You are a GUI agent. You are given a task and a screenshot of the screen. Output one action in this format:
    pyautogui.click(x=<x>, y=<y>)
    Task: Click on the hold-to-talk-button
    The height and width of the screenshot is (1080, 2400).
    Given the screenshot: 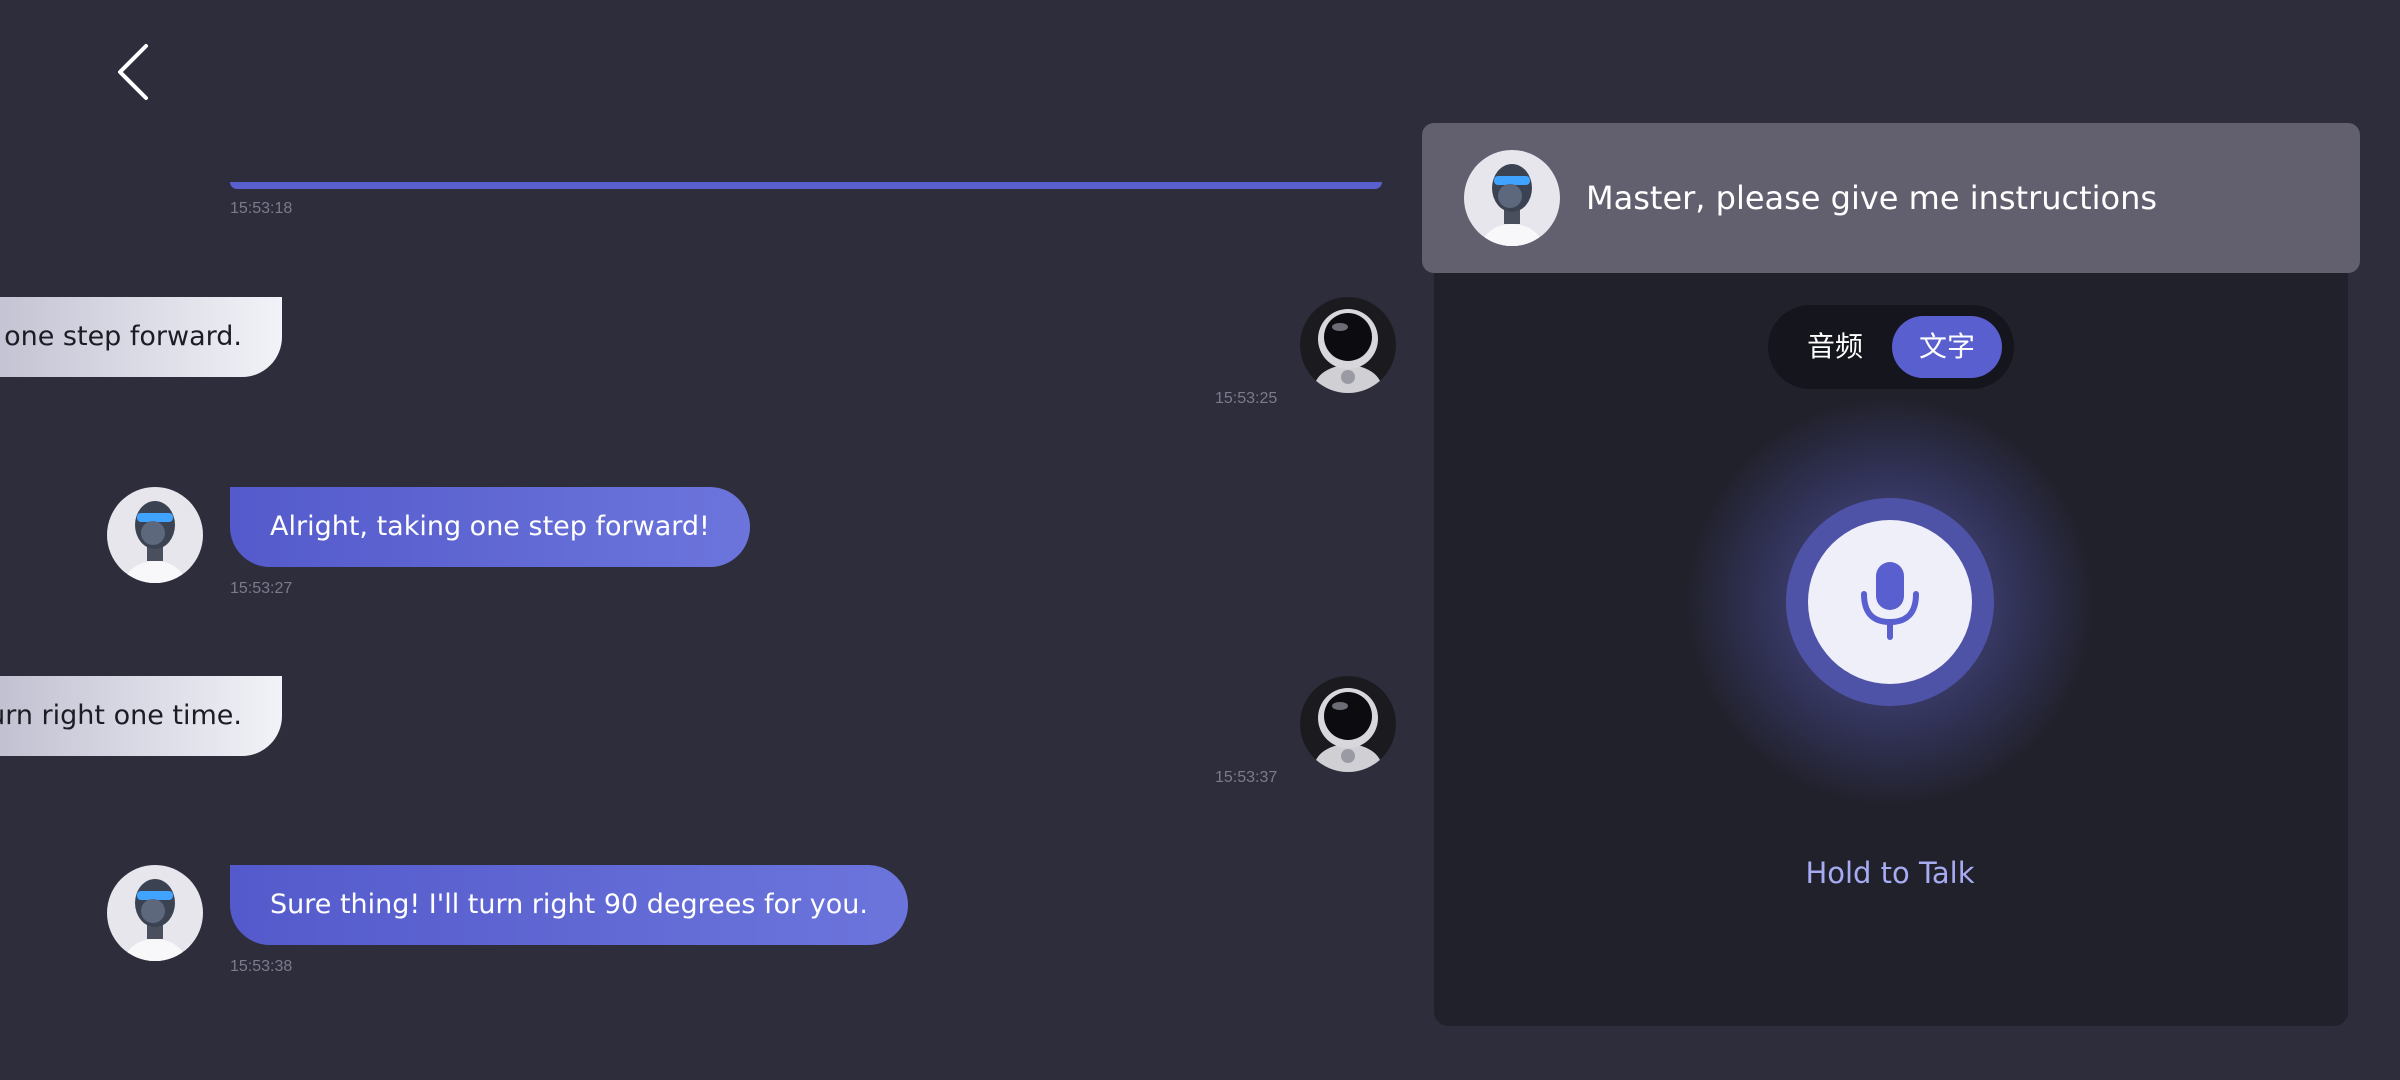 What is the action you would take?
    pyautogui.click(x=1890, y=602)
    